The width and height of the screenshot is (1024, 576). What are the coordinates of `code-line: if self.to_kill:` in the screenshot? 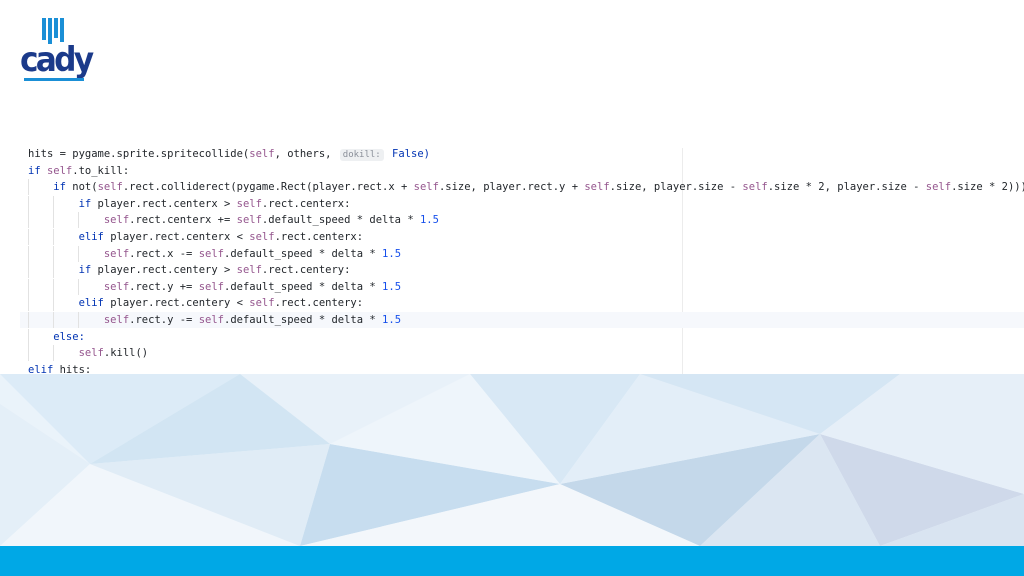 It's located at (522, 171).